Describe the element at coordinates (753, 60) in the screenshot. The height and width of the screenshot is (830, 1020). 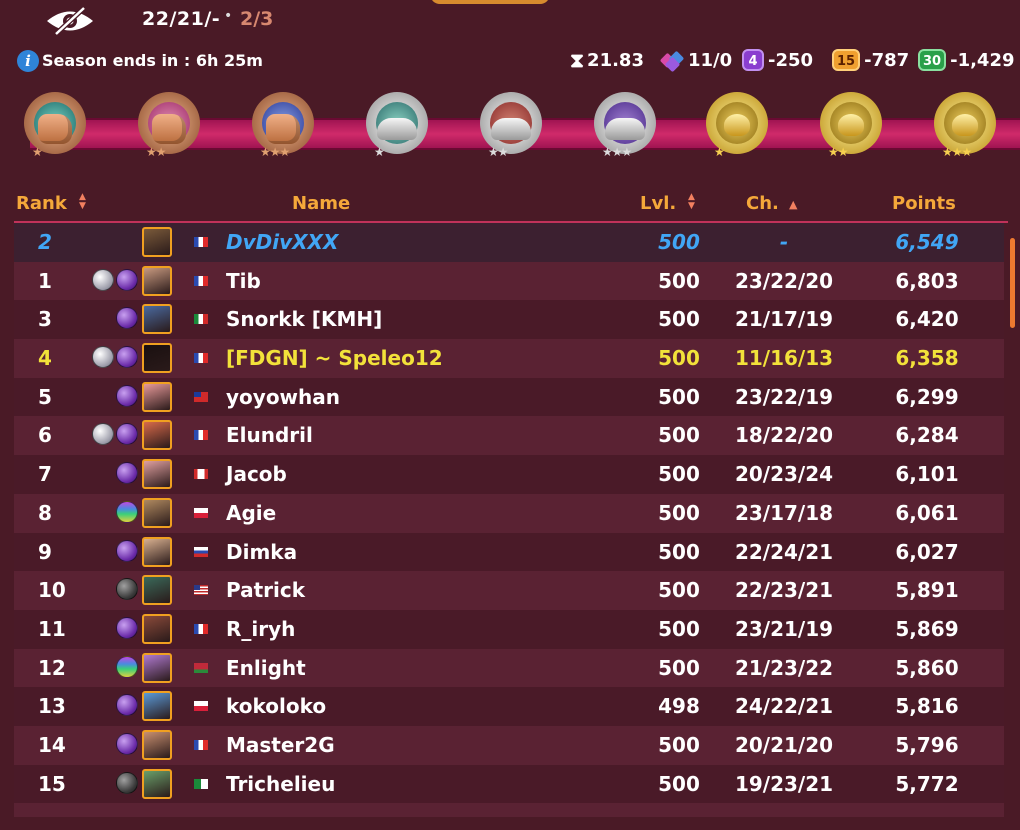
I see `top4-badge: 4` at that location.